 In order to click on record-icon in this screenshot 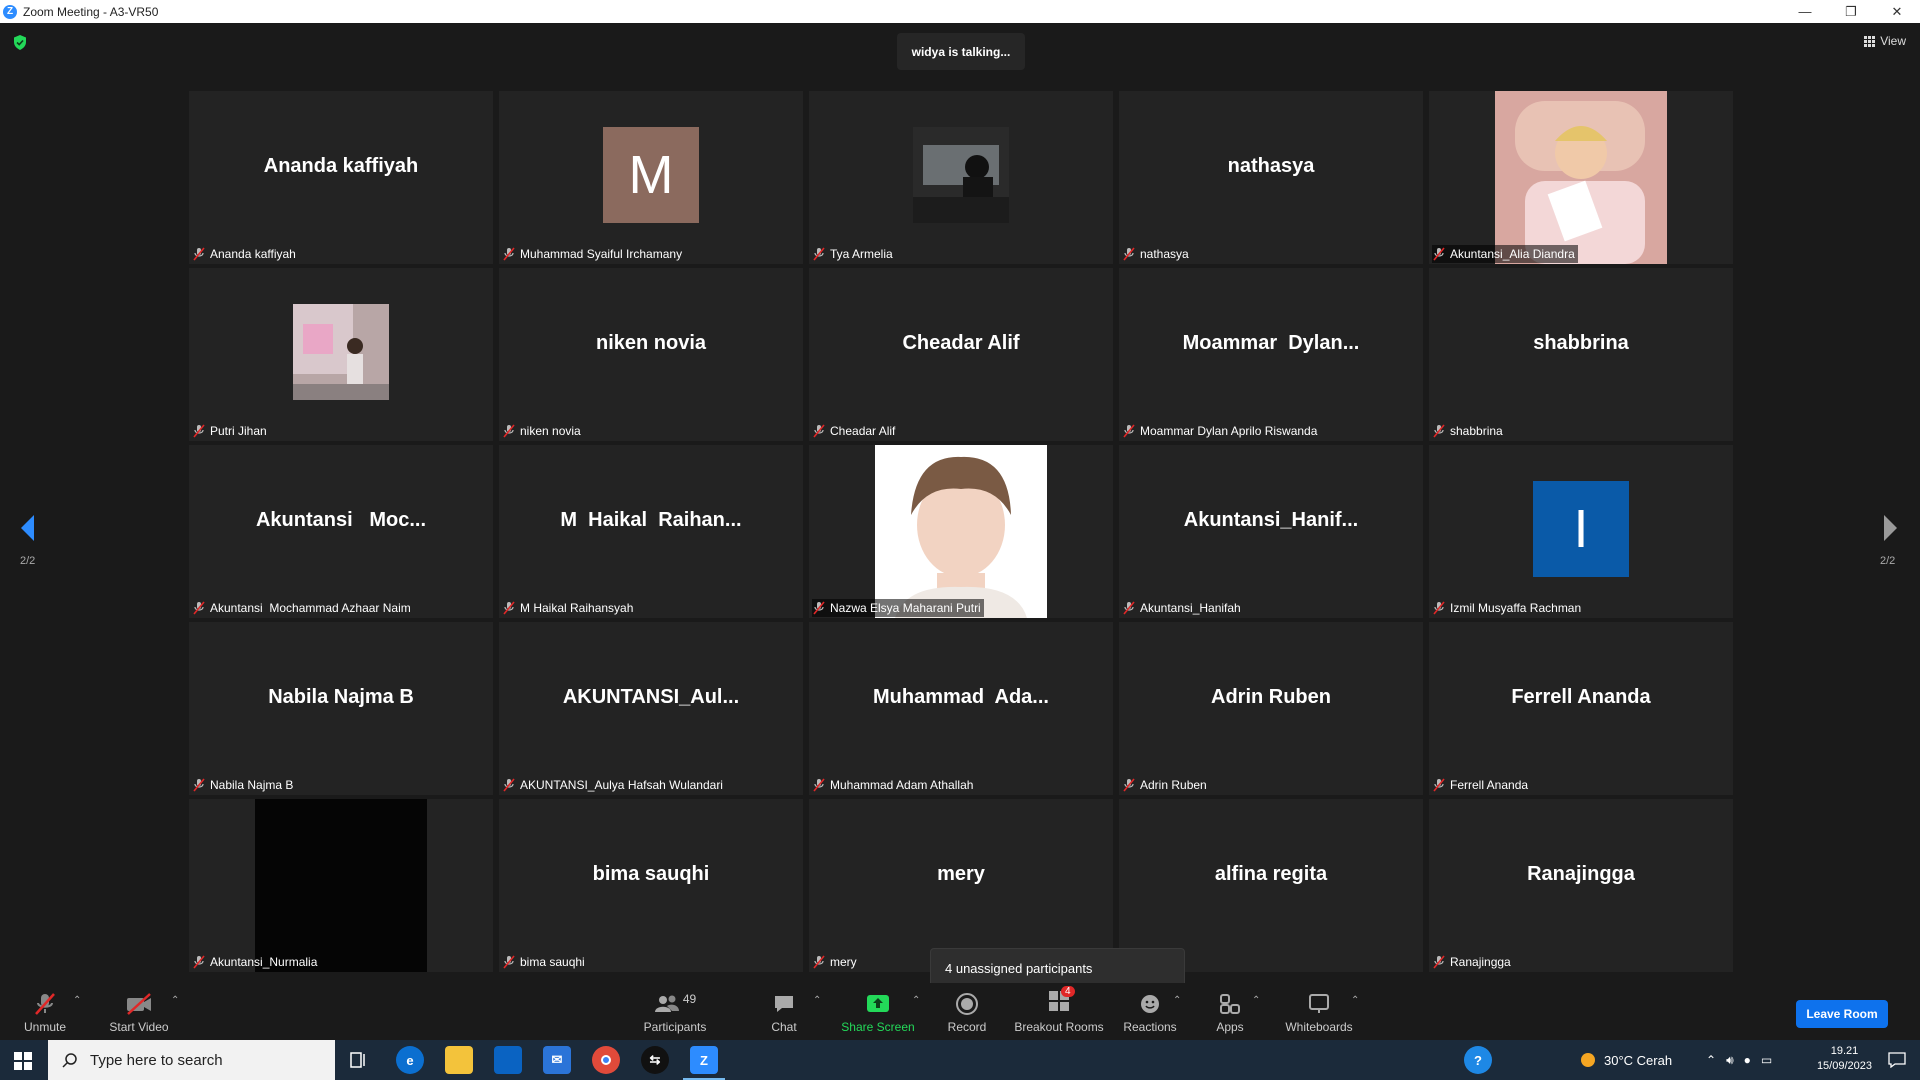, I will do `click(967, 1004)`.